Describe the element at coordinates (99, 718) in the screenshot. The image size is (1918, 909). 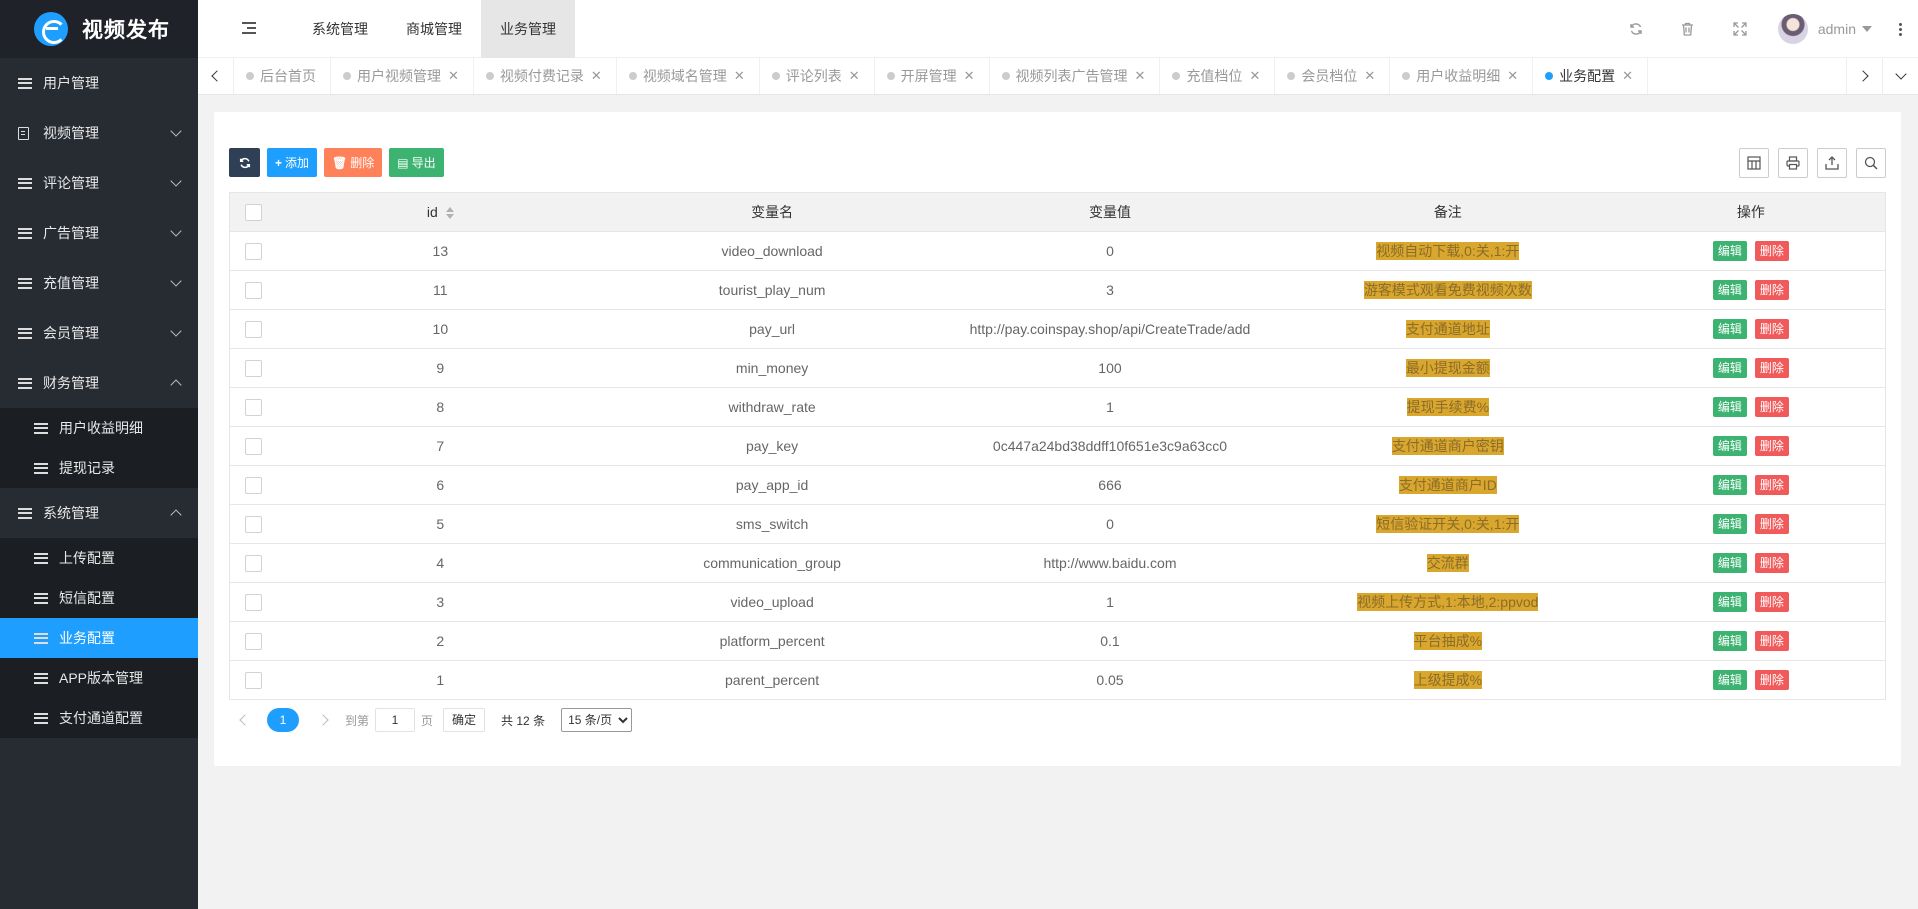
I see `sidebar-item-payment-channel: 支付通道配置` at that location.